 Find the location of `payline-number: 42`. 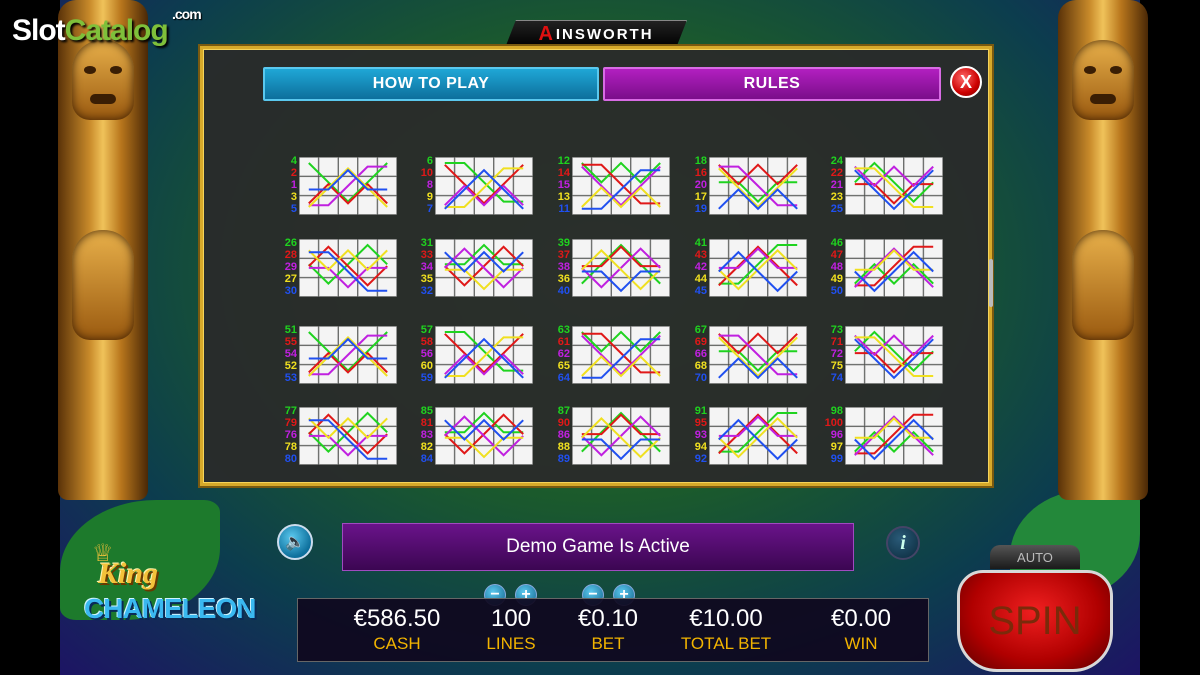

payline-number: 42 is located at coordinates (700, 267).